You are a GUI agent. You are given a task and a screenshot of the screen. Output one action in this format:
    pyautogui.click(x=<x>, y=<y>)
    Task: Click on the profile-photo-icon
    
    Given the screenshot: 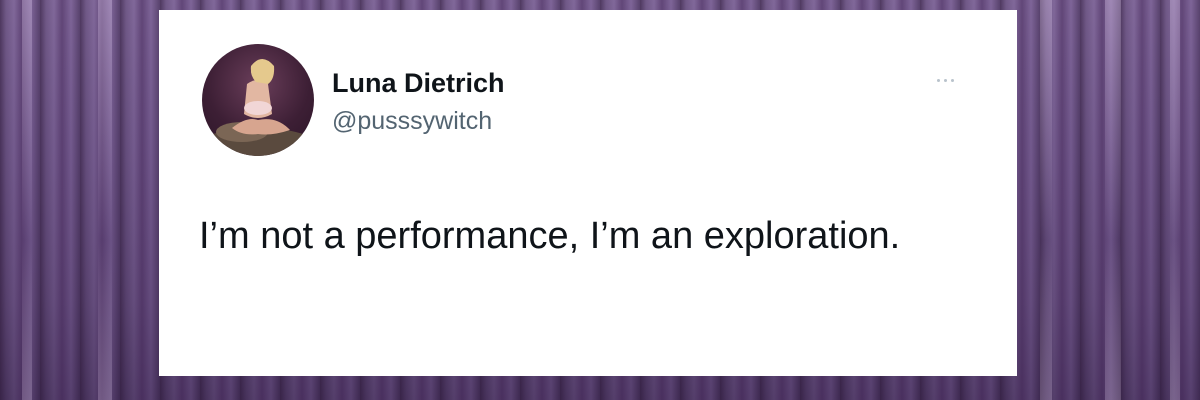 What is the action you would take?
    pyautogui.click(x=258, y=107)
    